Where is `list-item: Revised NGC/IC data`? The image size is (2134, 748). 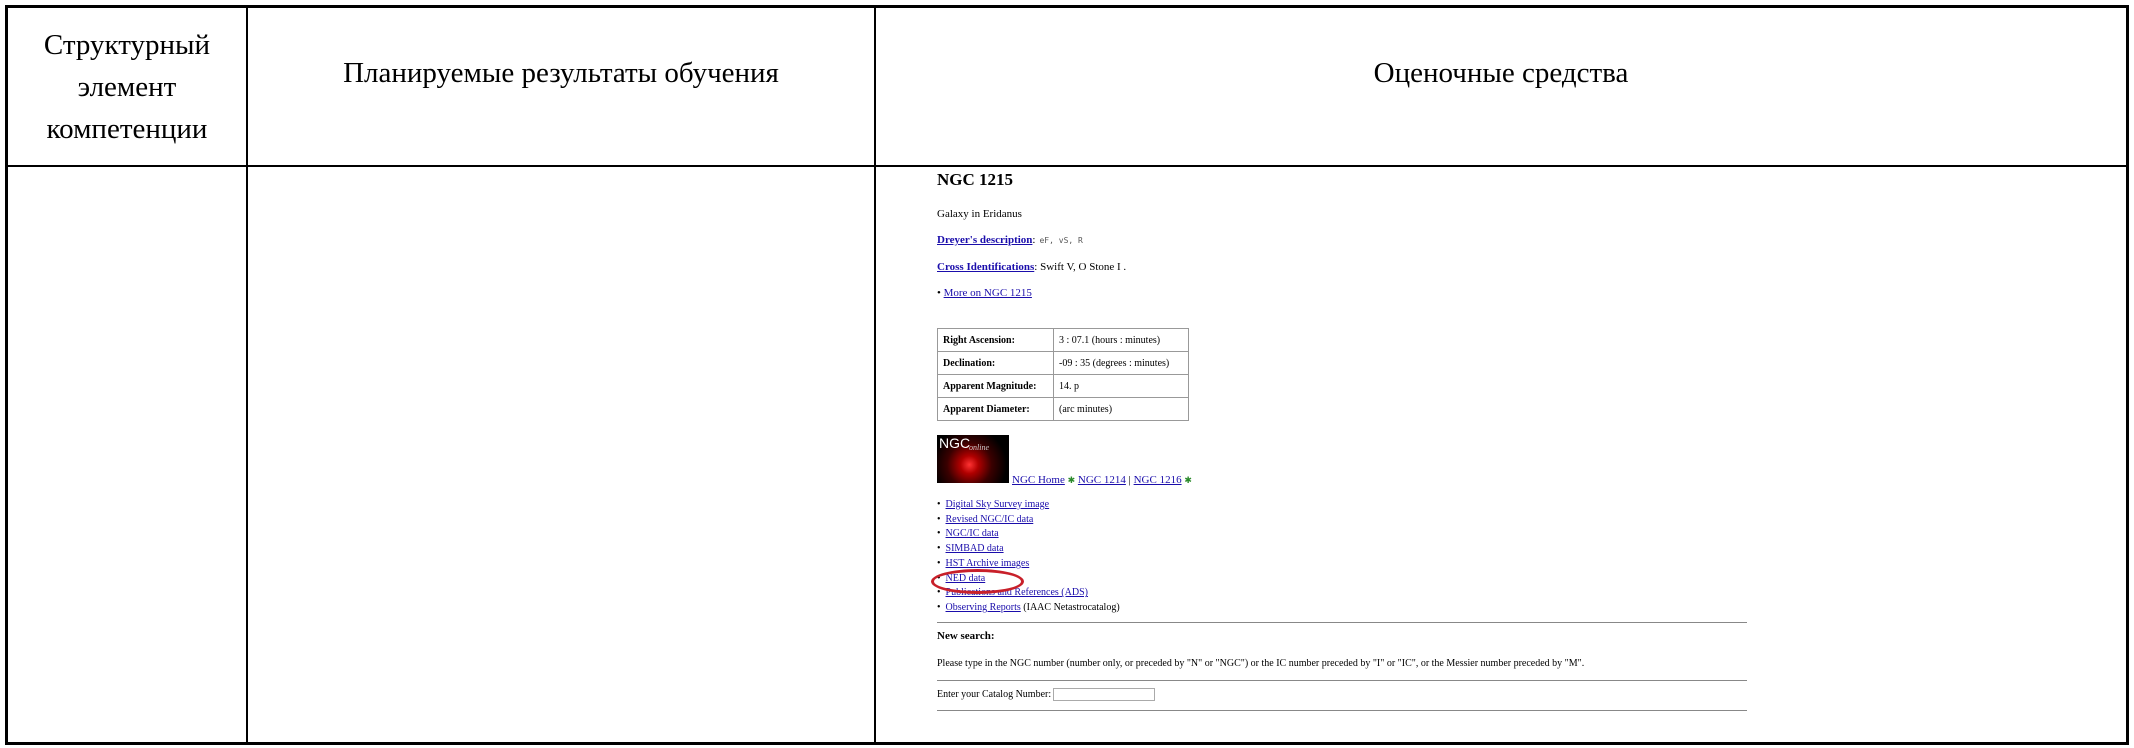
list-item: Revised NGC/IC data is located at coordinates (1028, 520).